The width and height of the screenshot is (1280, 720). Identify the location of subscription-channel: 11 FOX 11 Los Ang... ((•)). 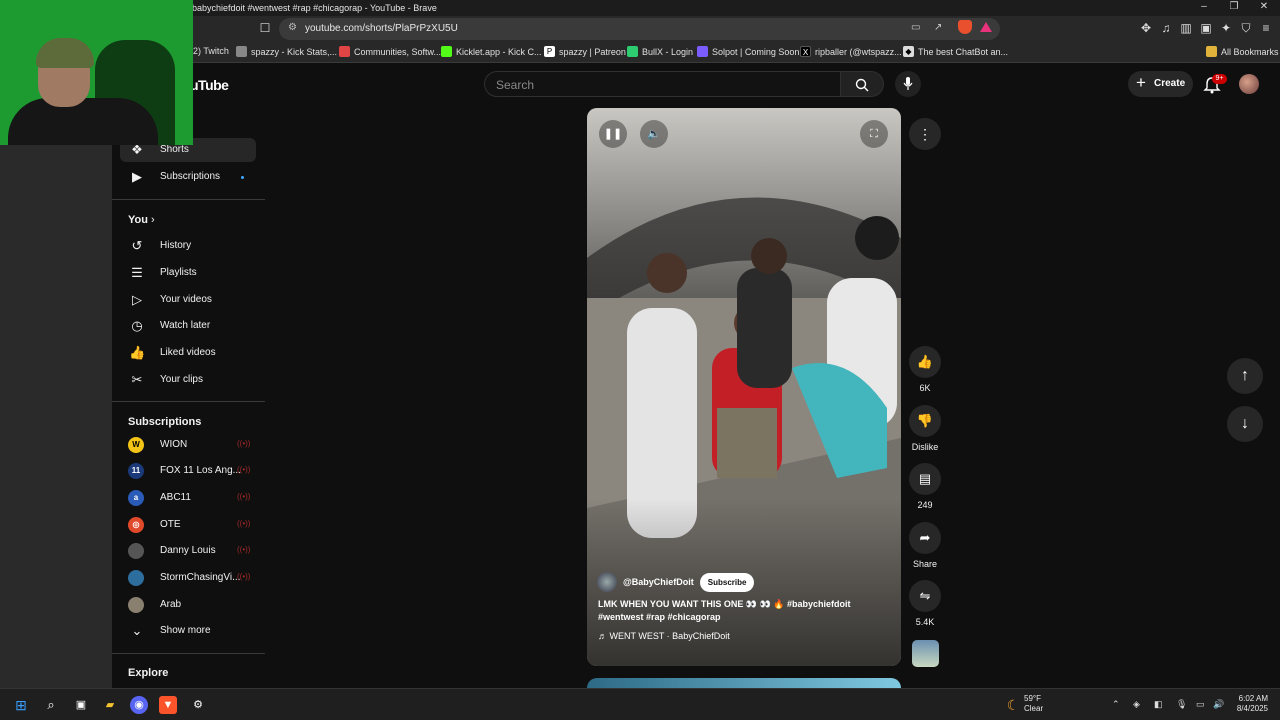
(188, 471).